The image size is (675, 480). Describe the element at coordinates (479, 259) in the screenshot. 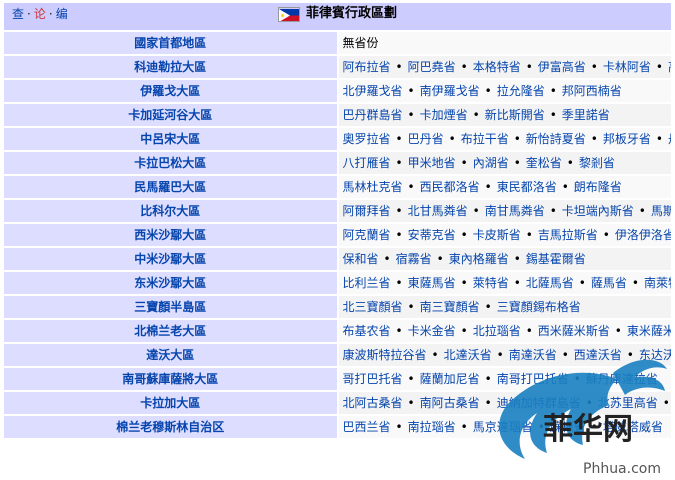

I see `province-link: 東內格羅省` at that location.